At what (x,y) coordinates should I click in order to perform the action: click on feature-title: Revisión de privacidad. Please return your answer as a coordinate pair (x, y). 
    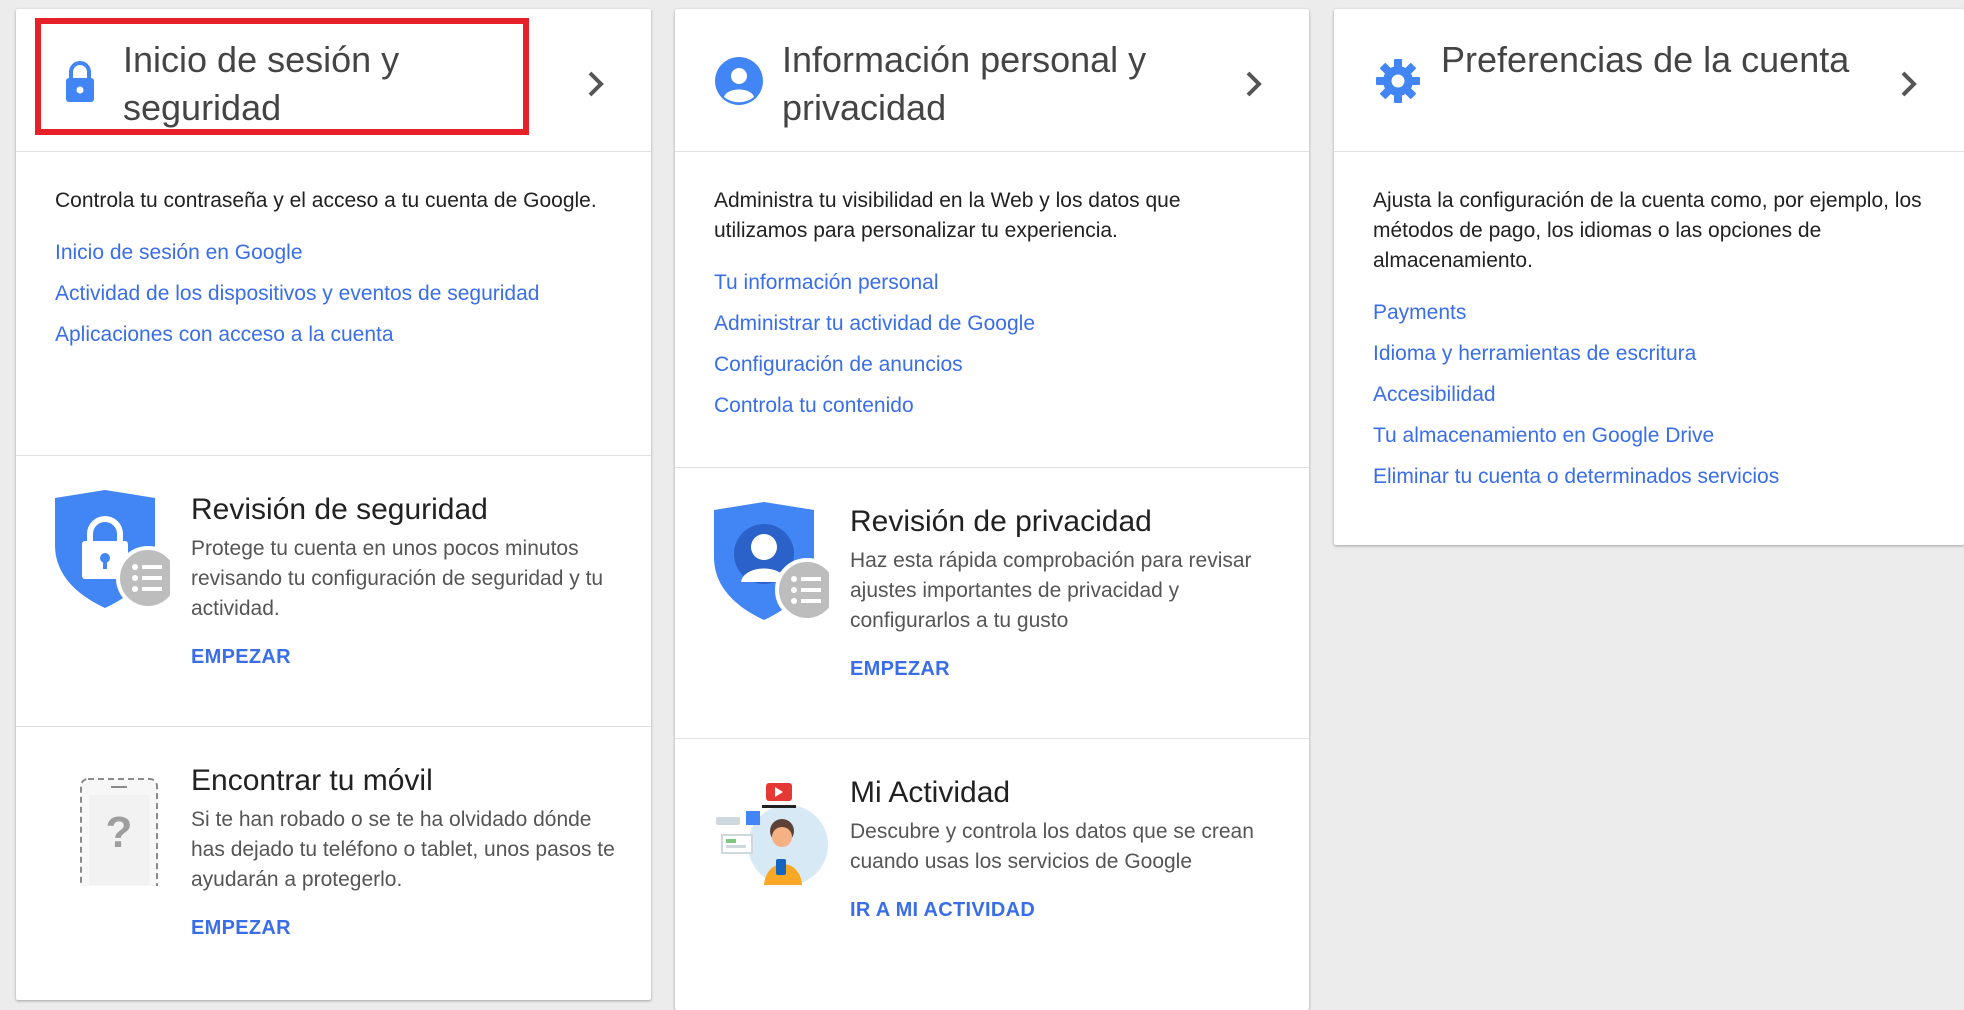
    Looking at the image, I should click on (1001, 521).